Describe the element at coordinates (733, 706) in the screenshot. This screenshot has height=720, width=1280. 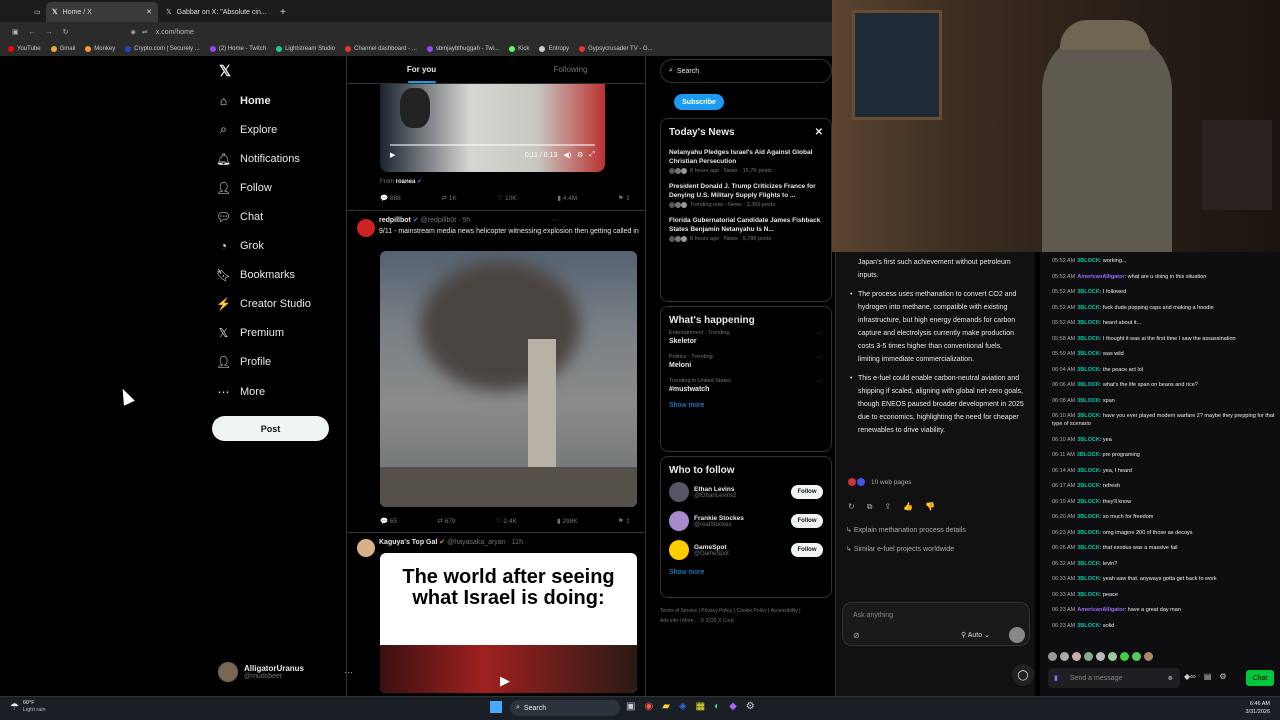
I see `app-icon: ◆` at that location.